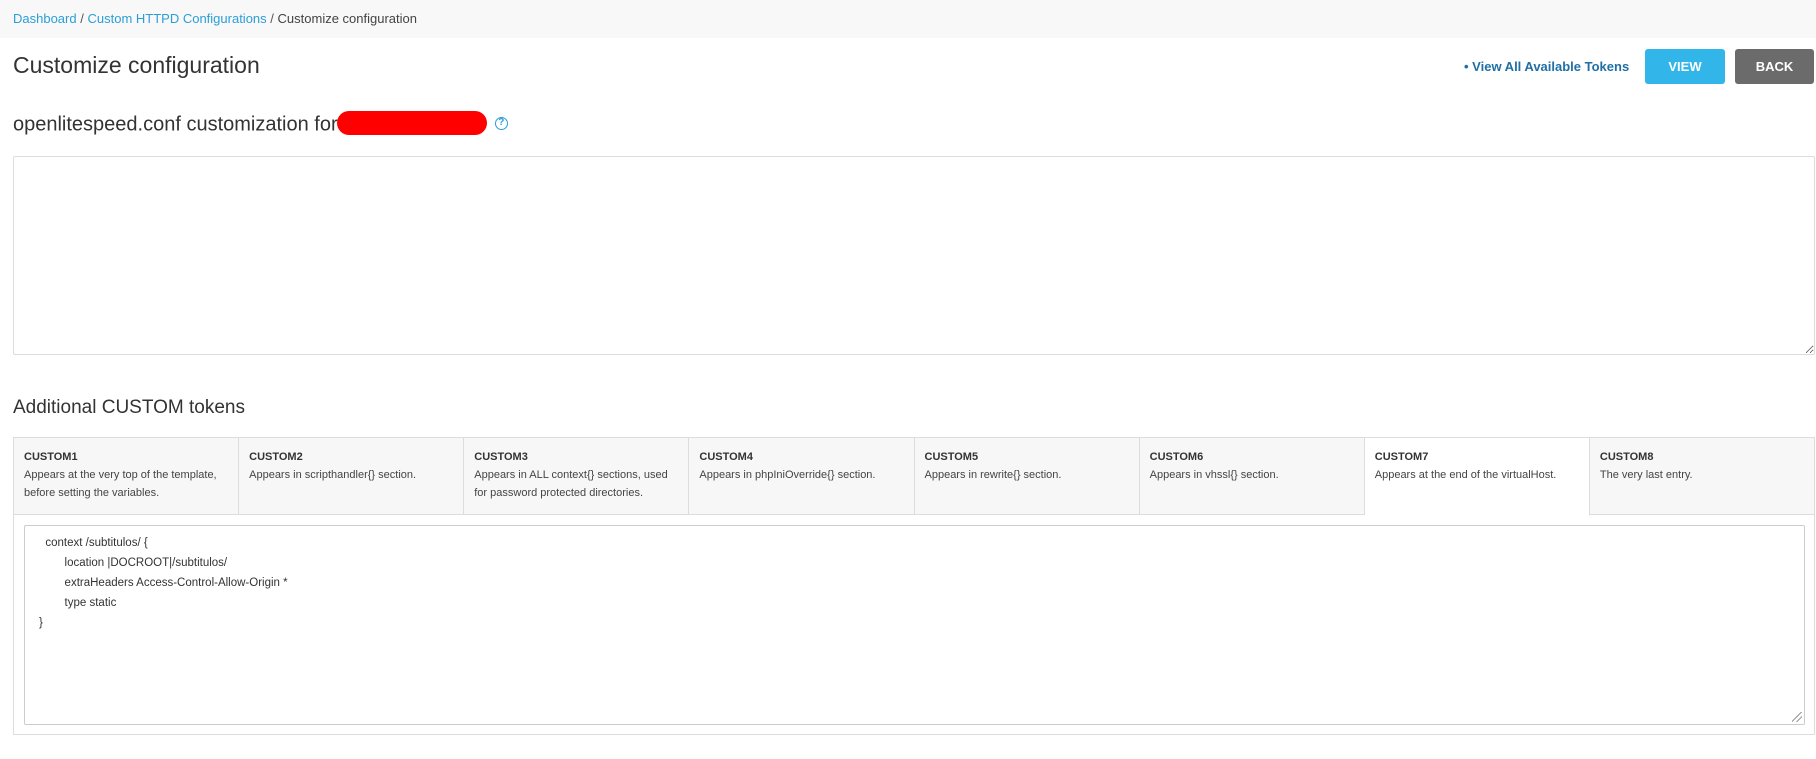 The height and width of the screenshot is (759, 1816). I want to click on breadcrumb-dashboard-link: Dashboard, so click(45, 18).